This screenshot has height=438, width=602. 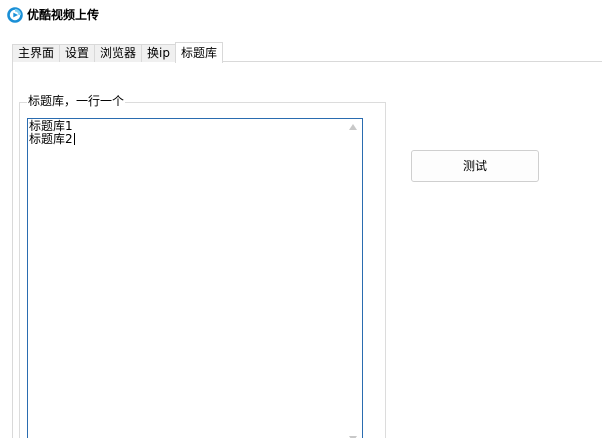 I want to click on app-logo-icon, so click(x=15, y=15).